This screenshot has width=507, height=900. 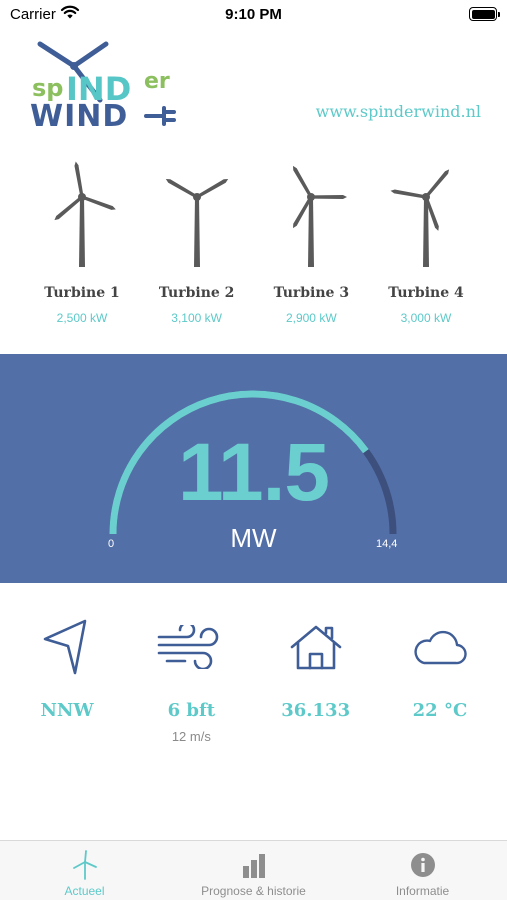 I want to click on tab-informatie: Informatie, so click(x=422, y=870).